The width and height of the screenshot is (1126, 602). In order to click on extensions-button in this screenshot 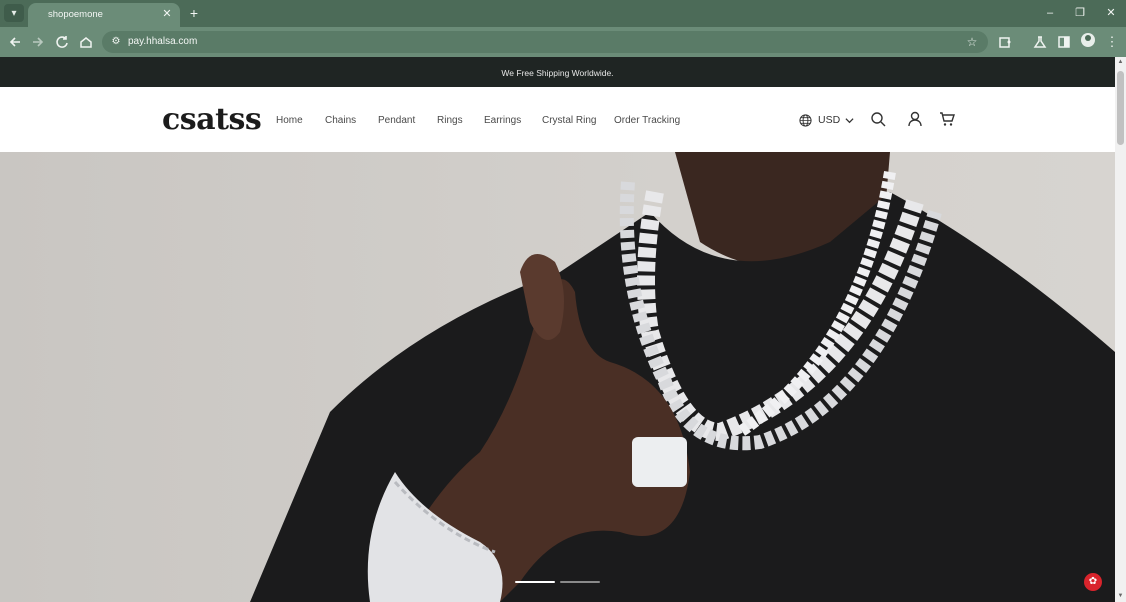, I will do `click(1005, 42)`.